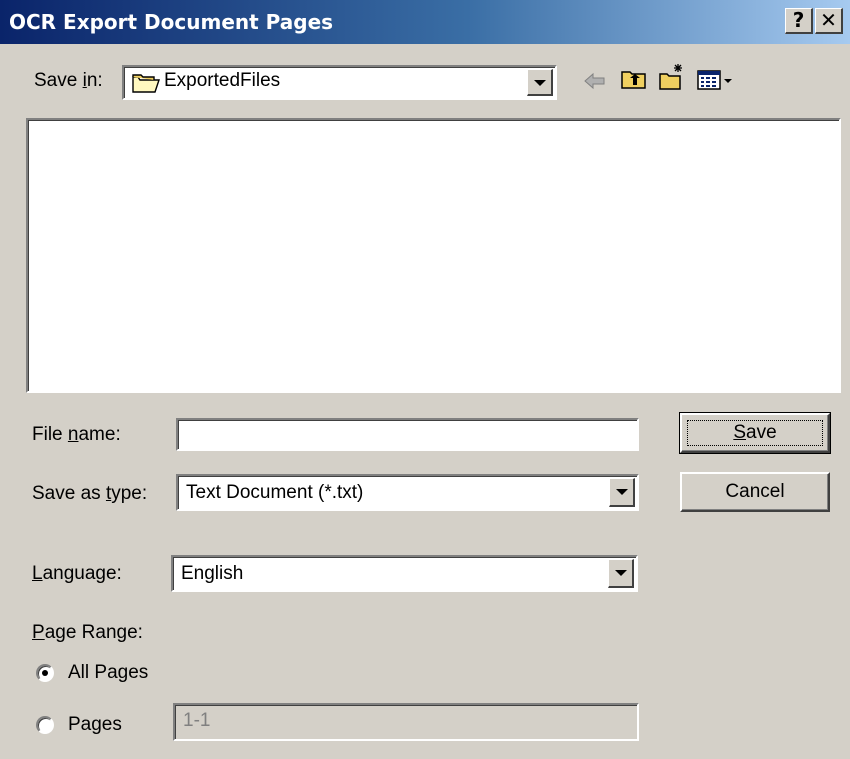 The width and height of the screenshot is (850, 759). I want to click on all-pages-radio, so click(45, 673).